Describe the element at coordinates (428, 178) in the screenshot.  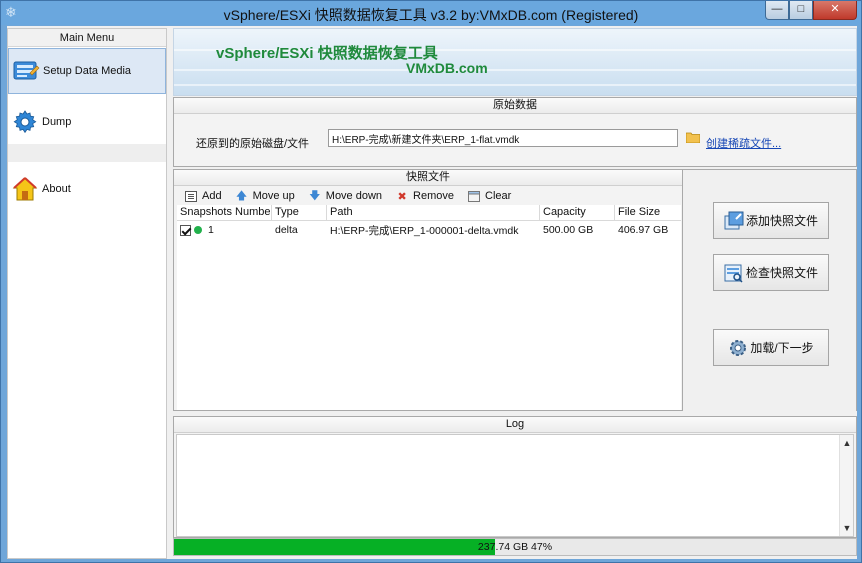
I see `snapshot-header: 快照文件` at that location.